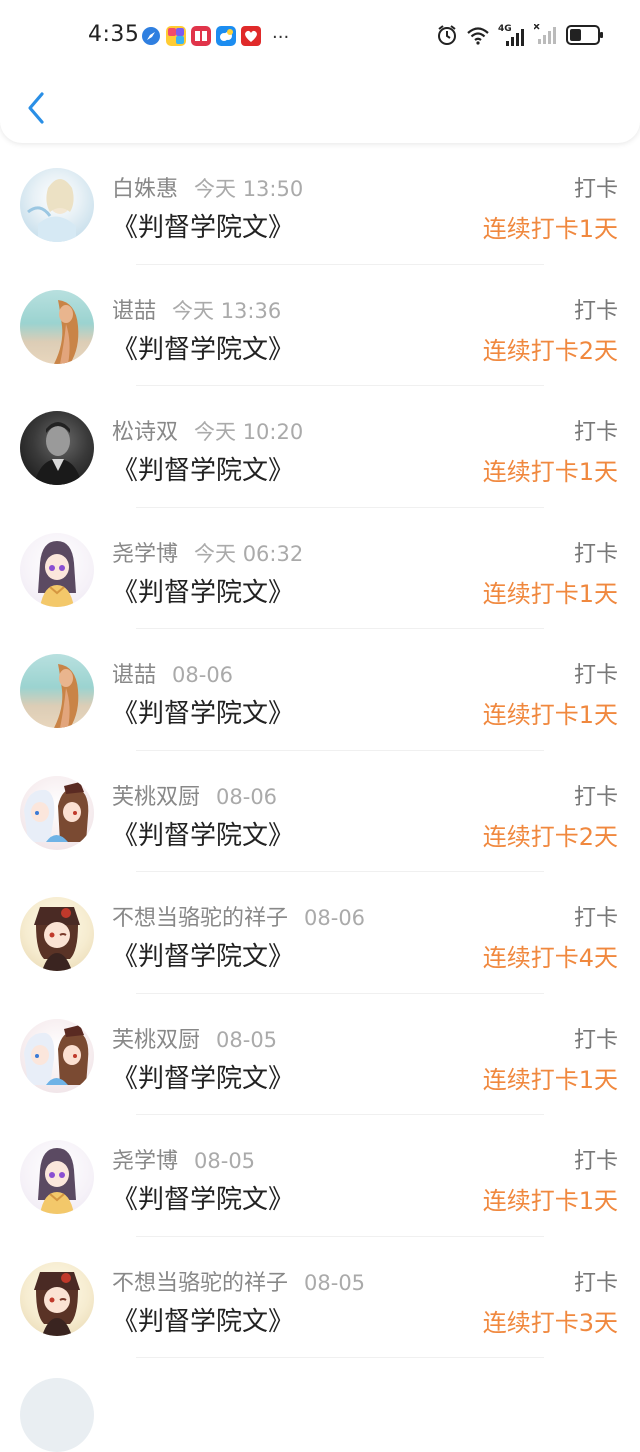 This screenshot has width=640, height=1452. I want to click on checkin-time: 今天 13:36, so click(227, 310).